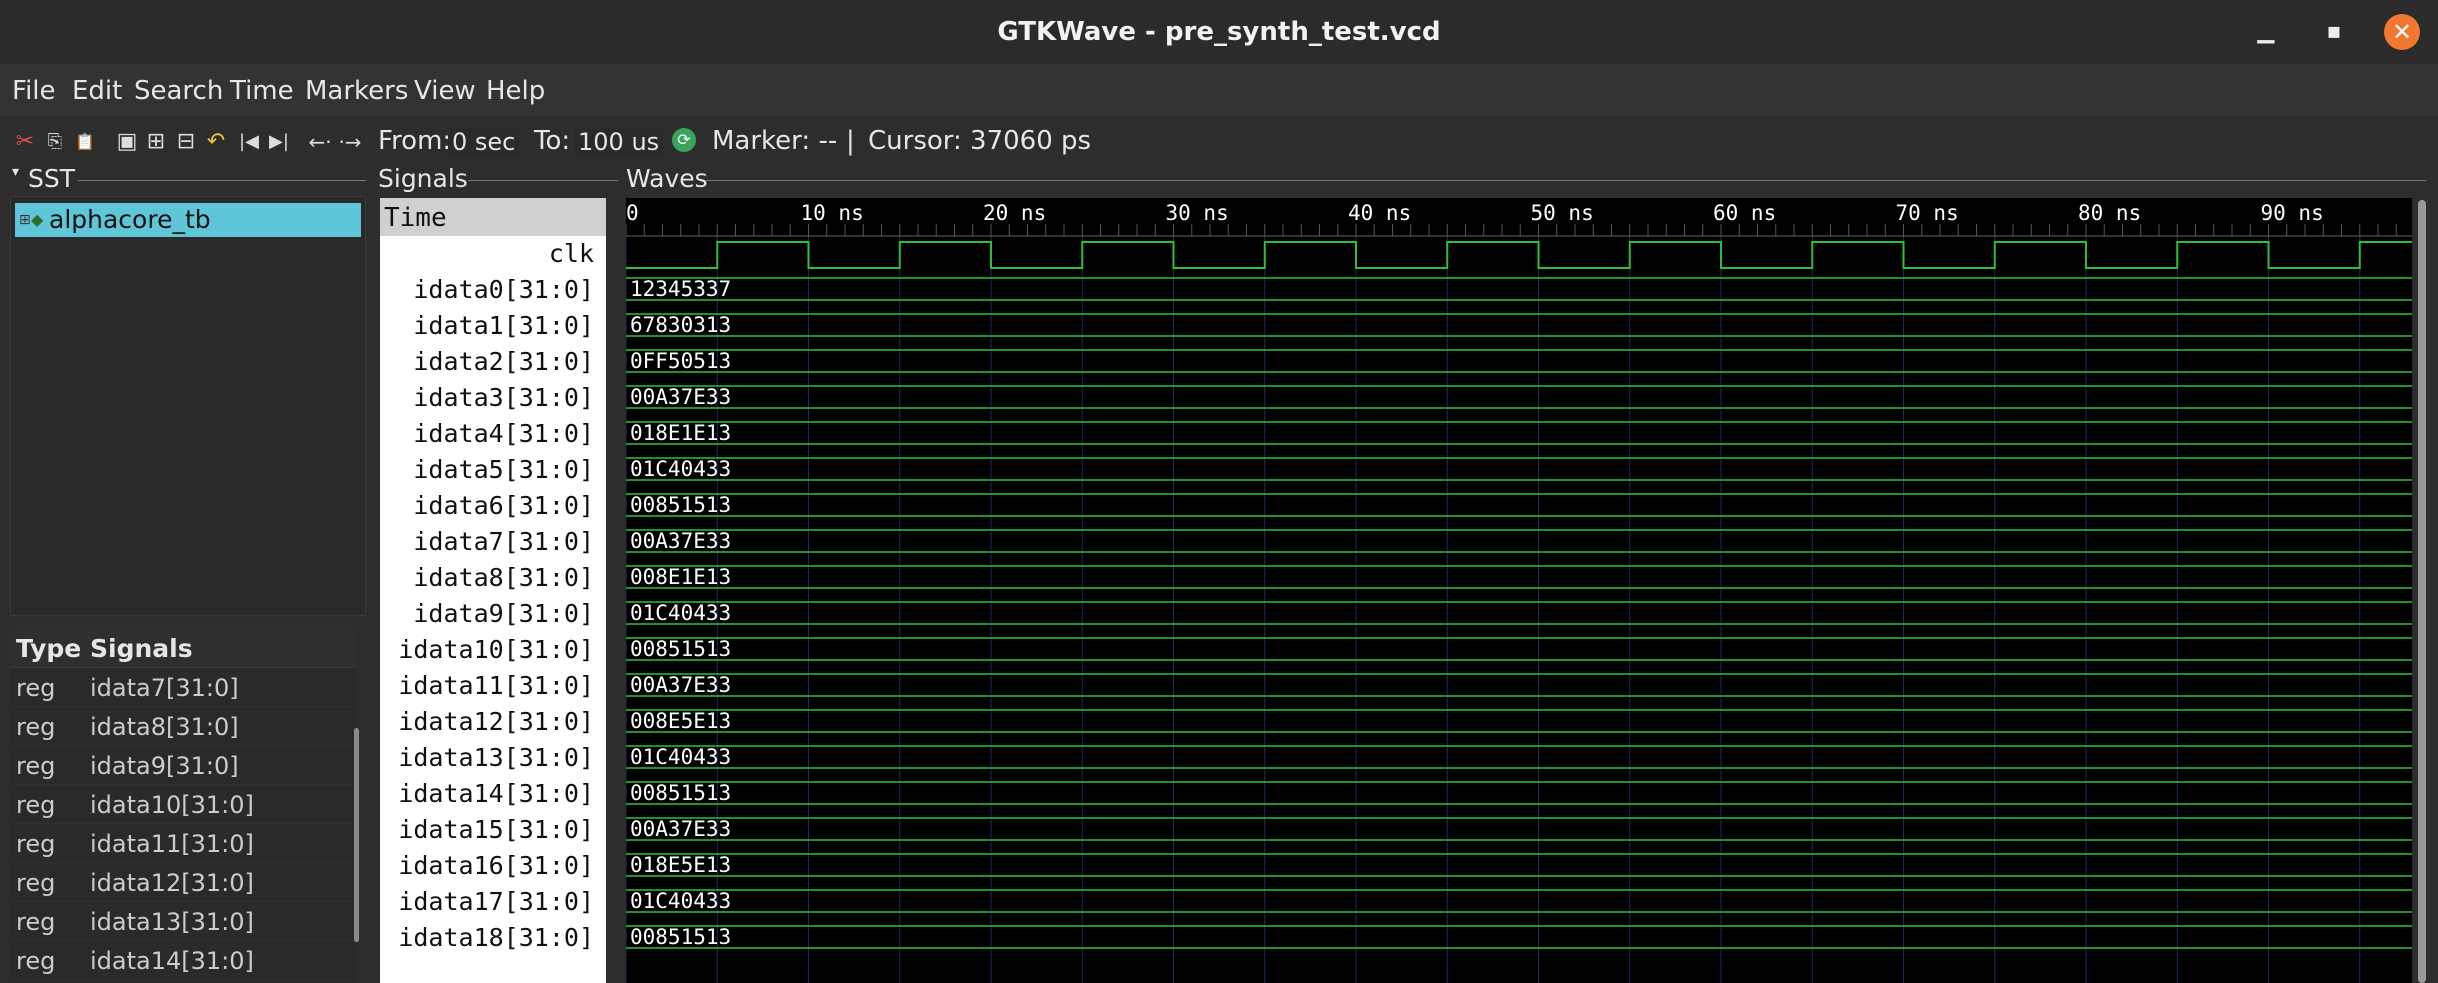 The height and width of the screenshot is (983, 2438). Describe the element at coordinates (481, 686) in the screenshot. I see `signal-name: idata11[31:0]` at that location.